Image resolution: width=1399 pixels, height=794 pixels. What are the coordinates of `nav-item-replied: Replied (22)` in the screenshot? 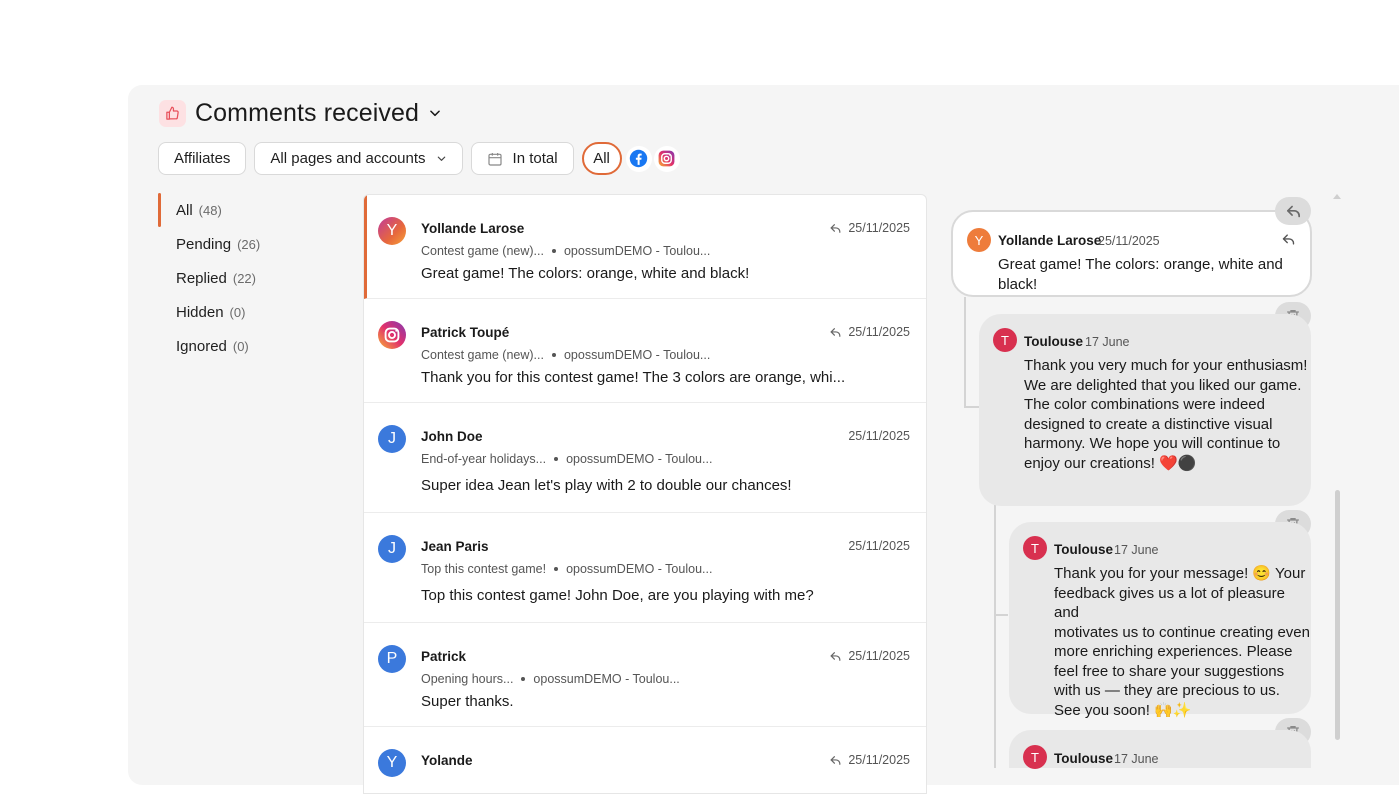 It's located at (253, 278).